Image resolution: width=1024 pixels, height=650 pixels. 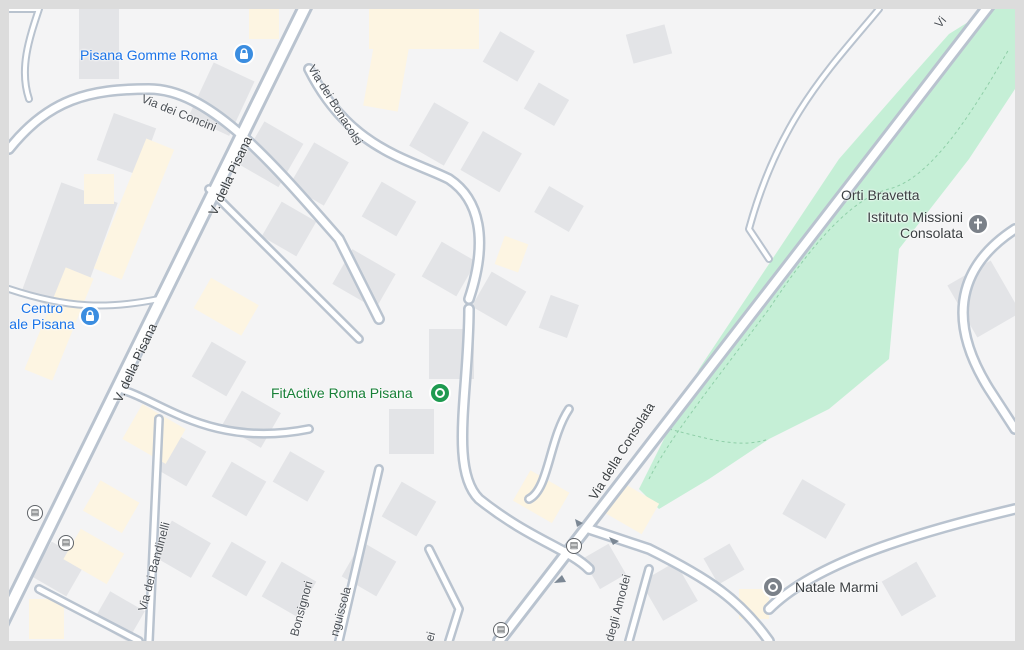 What do you see at coordinates (42, 324) in the screenshot?
I see `poi-label-line: ale Pisana` at bounding box center [42, 324].